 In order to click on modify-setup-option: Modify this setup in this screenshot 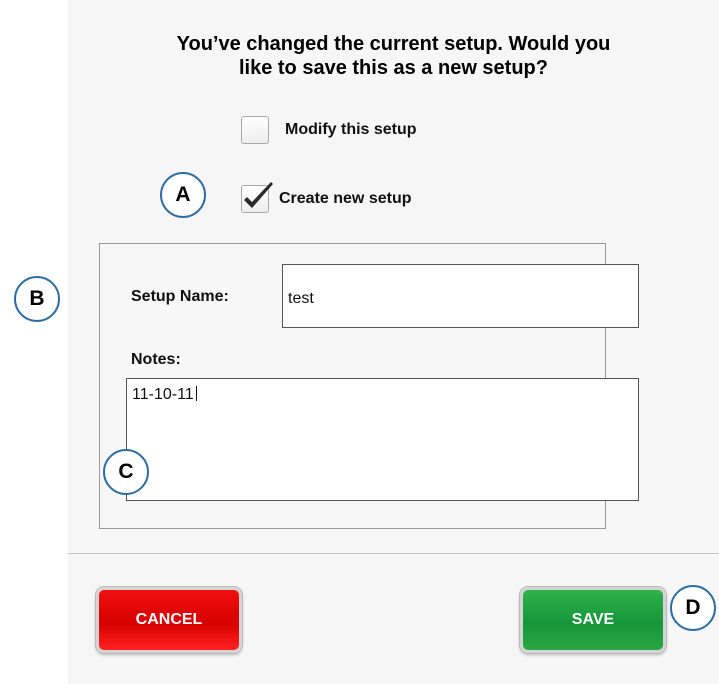, I will do `click(329, 130)`.